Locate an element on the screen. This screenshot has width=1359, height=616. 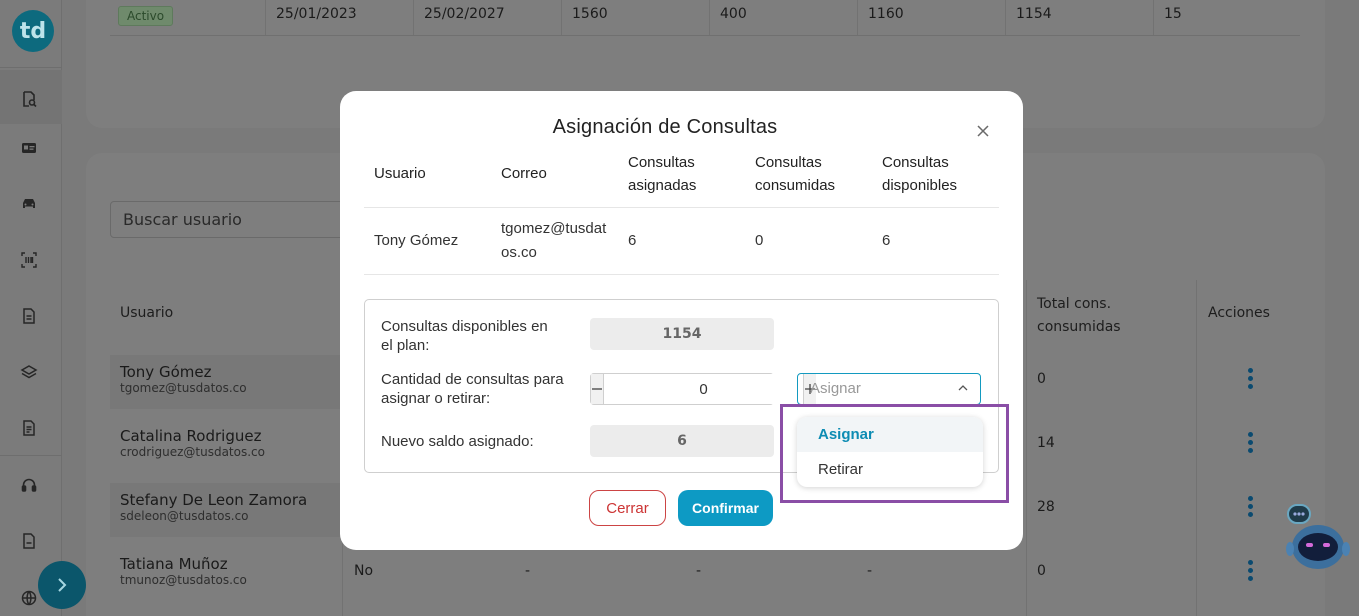
user-email: tgomez@tusdatos.co is located at coordinates (183, 388).